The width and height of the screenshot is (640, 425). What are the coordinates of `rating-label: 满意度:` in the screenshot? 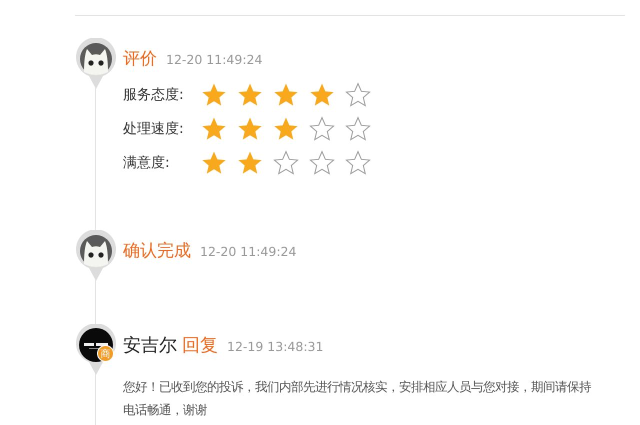 It's located at (147, 163).